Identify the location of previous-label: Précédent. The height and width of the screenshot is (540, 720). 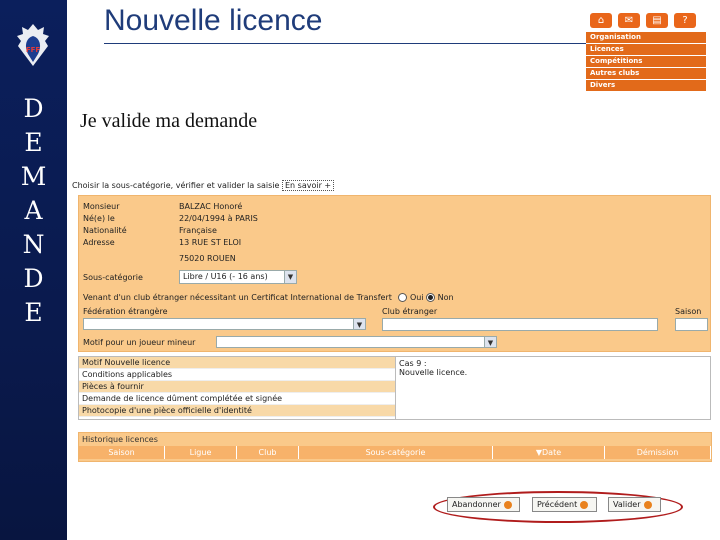
(557, 504).